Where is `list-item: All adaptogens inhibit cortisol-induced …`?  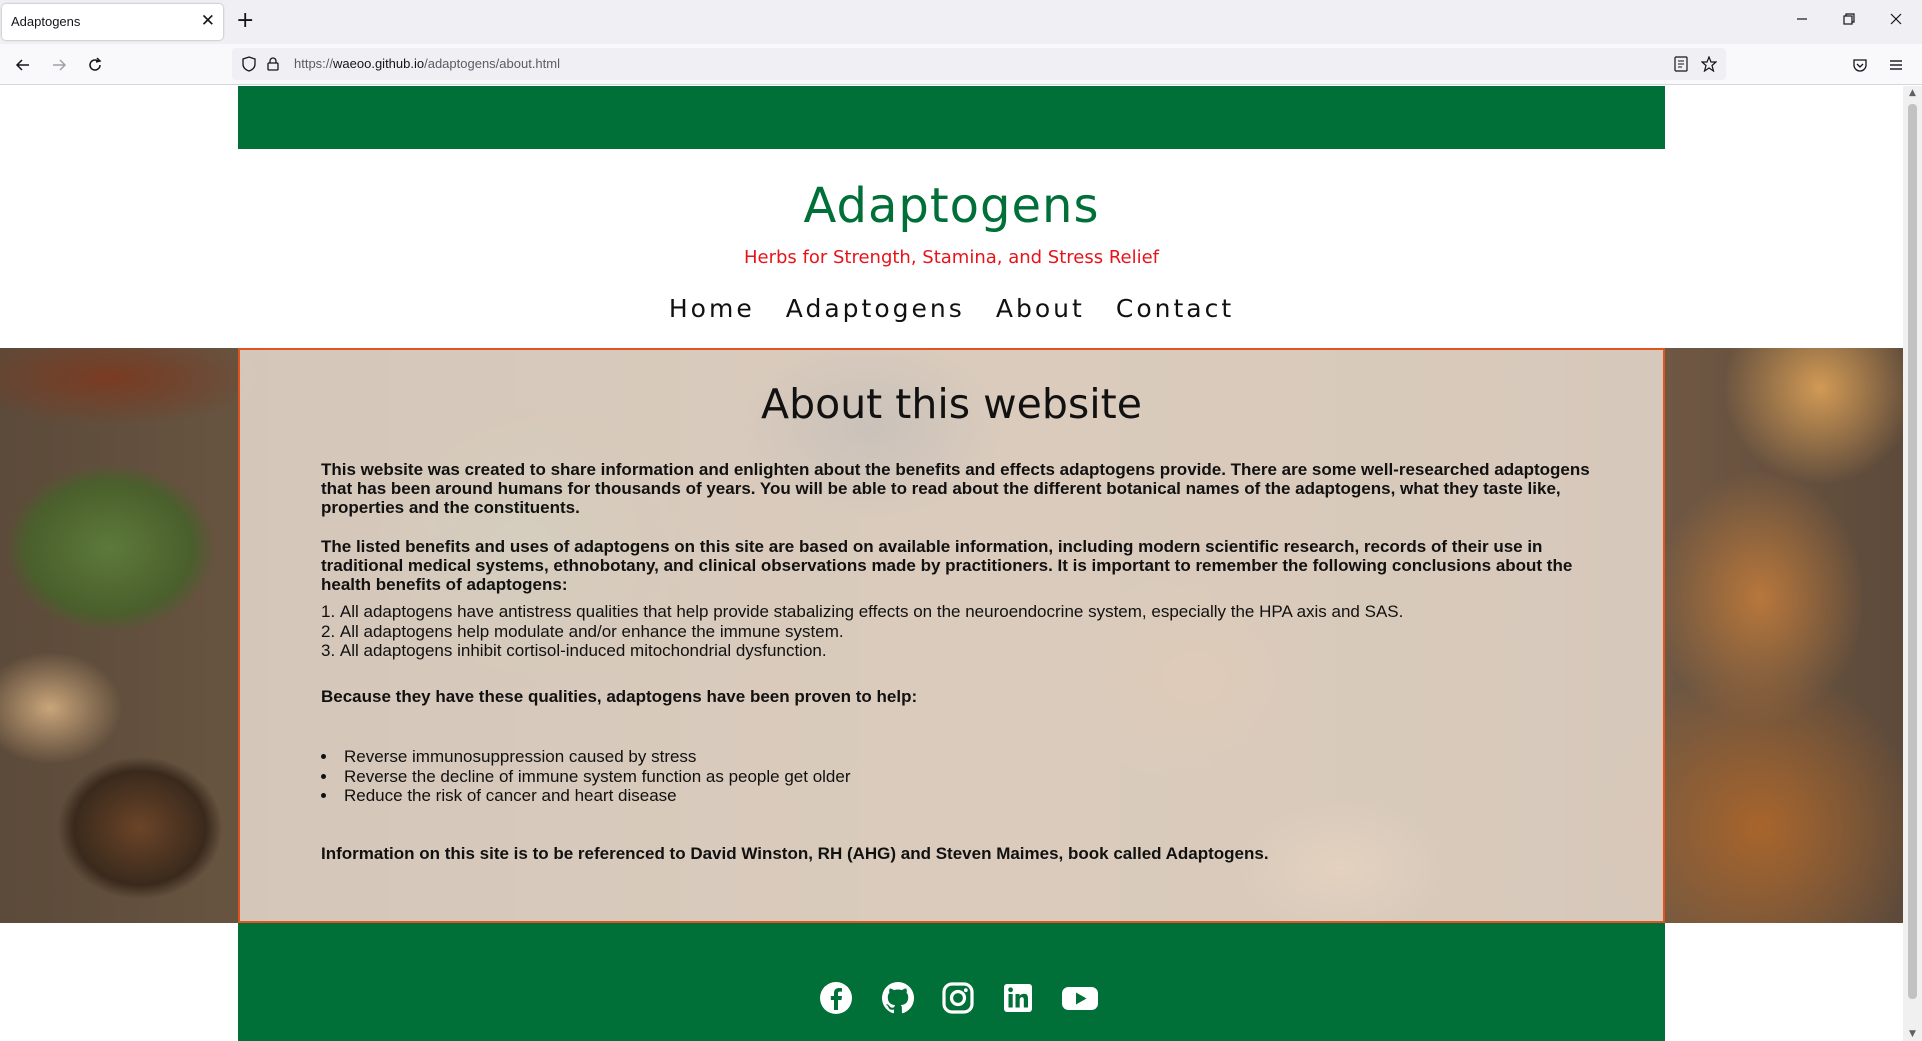
list-item: All adaptogens inhibit cortisol-induced … is located at coordinates (966, 651).